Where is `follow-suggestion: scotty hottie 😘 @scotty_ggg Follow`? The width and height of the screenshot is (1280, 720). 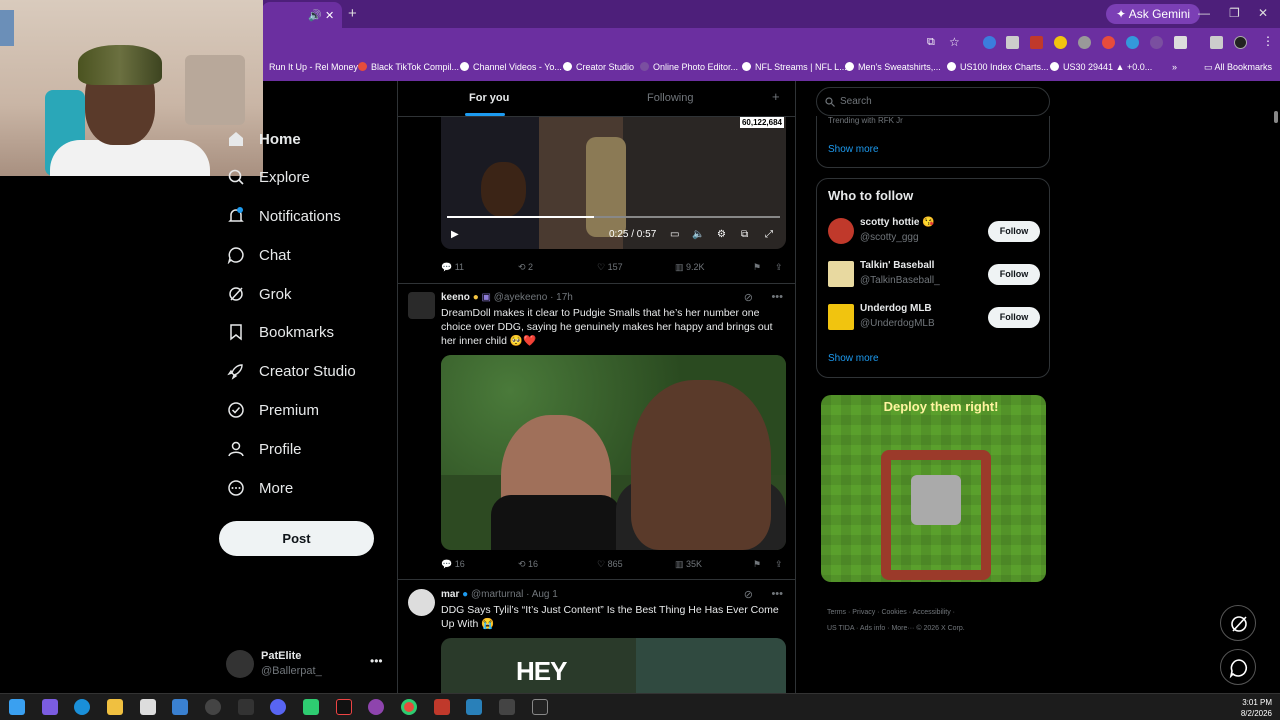 follow-suggestion: scotty hottie 😘 @scotty_ggg Follow is located at coordinates (934, 232).